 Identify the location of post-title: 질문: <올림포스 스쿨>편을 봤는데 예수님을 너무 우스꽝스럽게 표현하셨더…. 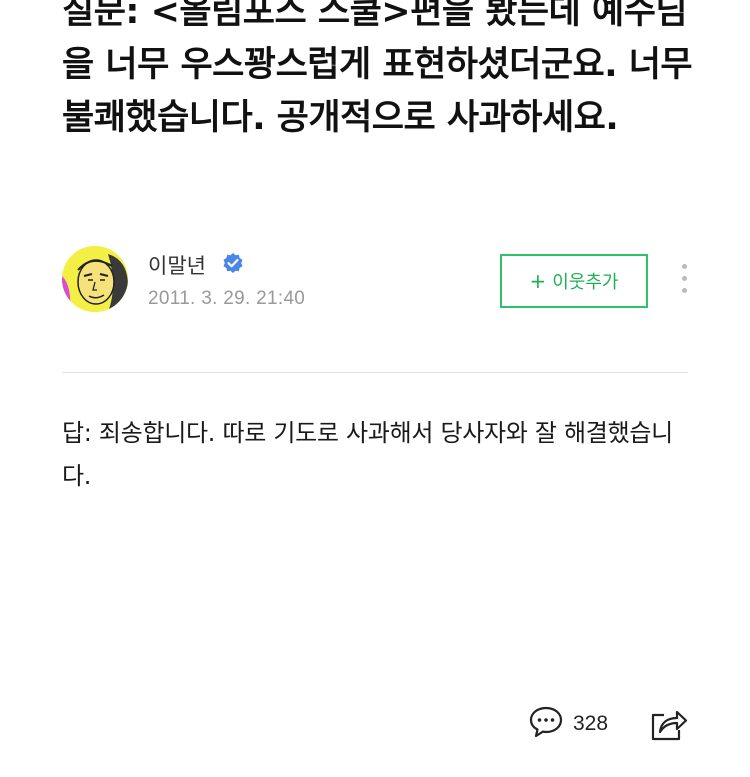
(377, 69).